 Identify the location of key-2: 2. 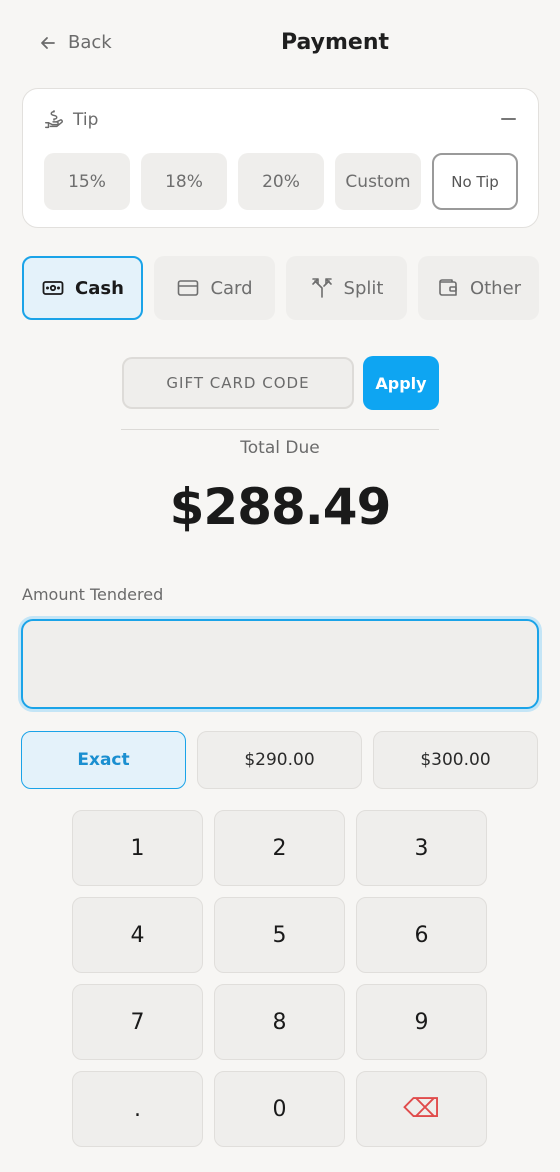
(279, 848).